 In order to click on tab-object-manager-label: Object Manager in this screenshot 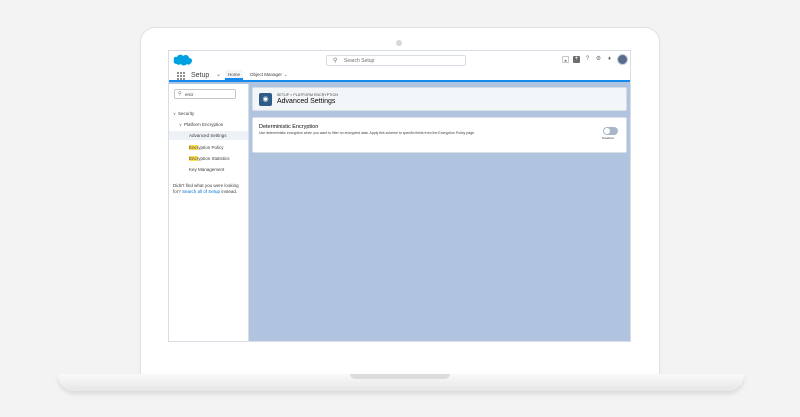, I will do `click(266, 74)`.